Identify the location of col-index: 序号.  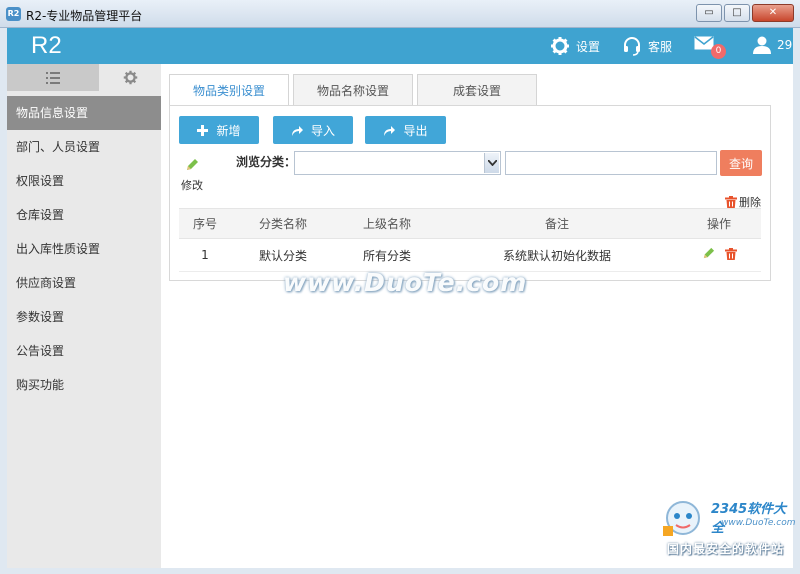
(205, 223).